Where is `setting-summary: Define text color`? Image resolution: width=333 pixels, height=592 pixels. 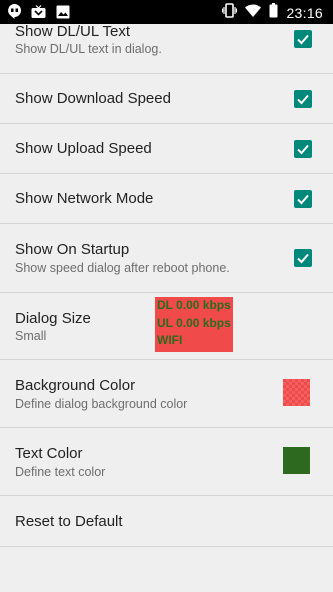
setting-summary: Define text color is located at coordinates (60, 472).